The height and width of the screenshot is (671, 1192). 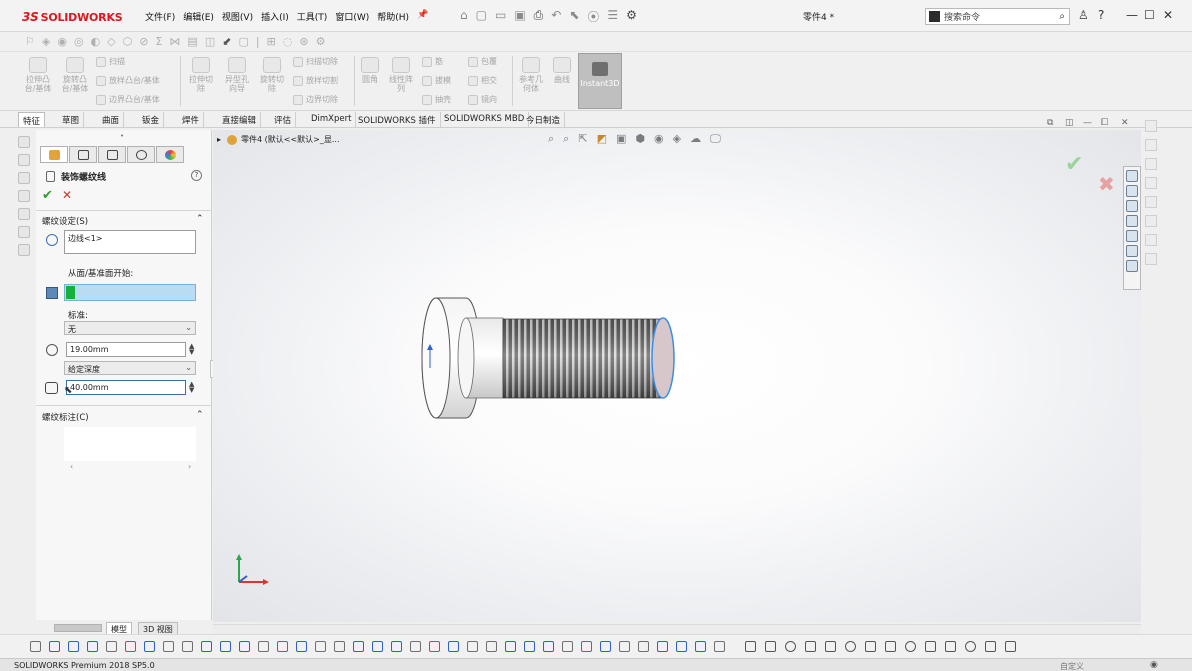 What do you see at coordinates (237, 16) in the screenshot?
I see `menu-view: 视图(V)` at bounding box center [237, 16].